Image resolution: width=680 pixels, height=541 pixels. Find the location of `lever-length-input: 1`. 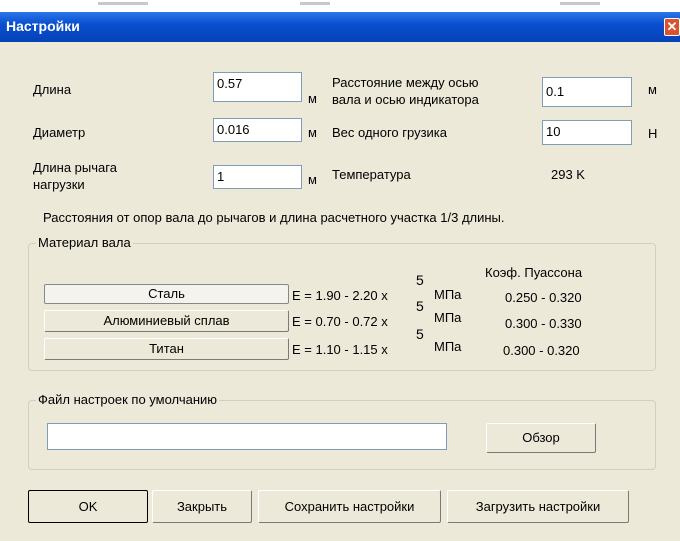

lever-length-input: 1 is located at coordinates (257, 177).